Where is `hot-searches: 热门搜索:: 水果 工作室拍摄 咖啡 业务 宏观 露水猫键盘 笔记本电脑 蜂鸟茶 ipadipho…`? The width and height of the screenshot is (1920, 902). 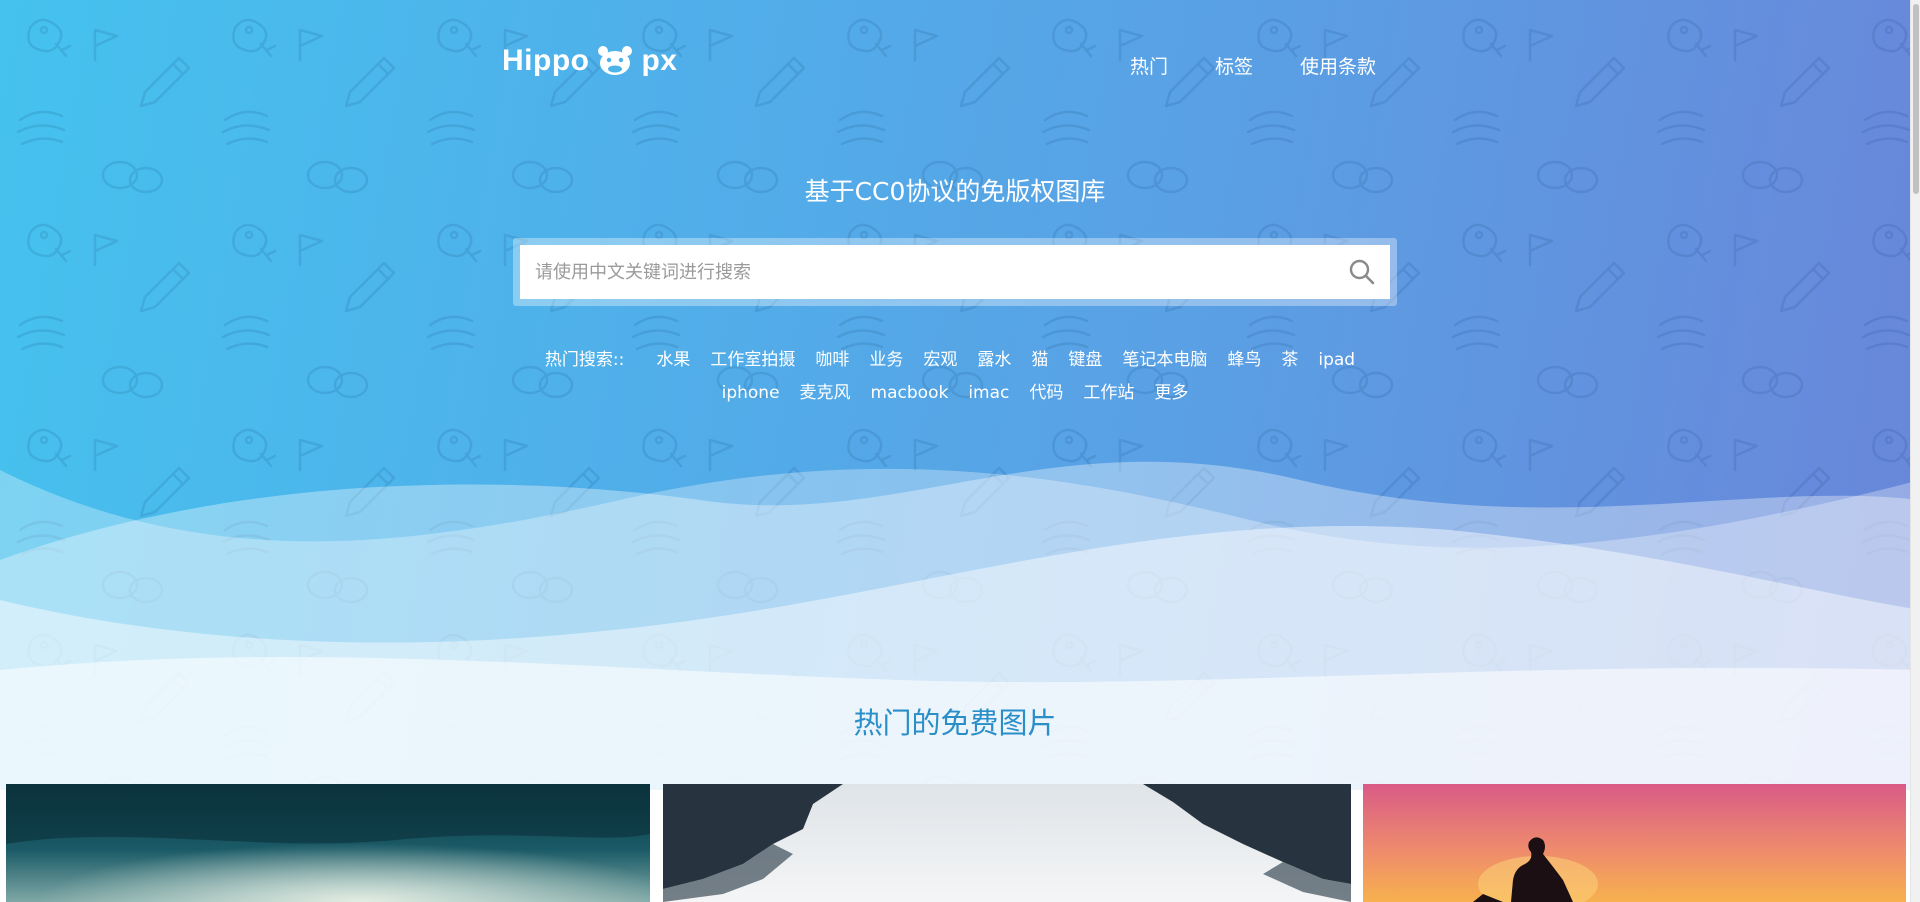 hot-searches: 热门搜索:: 水果 工作室拍摄 咖啡 业务 宏观 露水猫键盘 笔记本电脑 蜂鸟茶 ipadipho… is located at coordinates (955, 377).